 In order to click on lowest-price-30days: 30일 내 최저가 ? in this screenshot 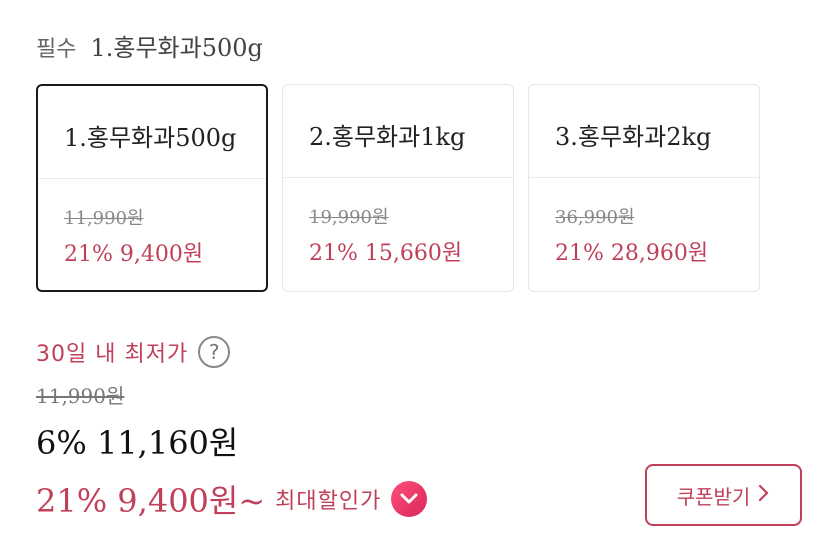, I will do `click(133, 352)`.